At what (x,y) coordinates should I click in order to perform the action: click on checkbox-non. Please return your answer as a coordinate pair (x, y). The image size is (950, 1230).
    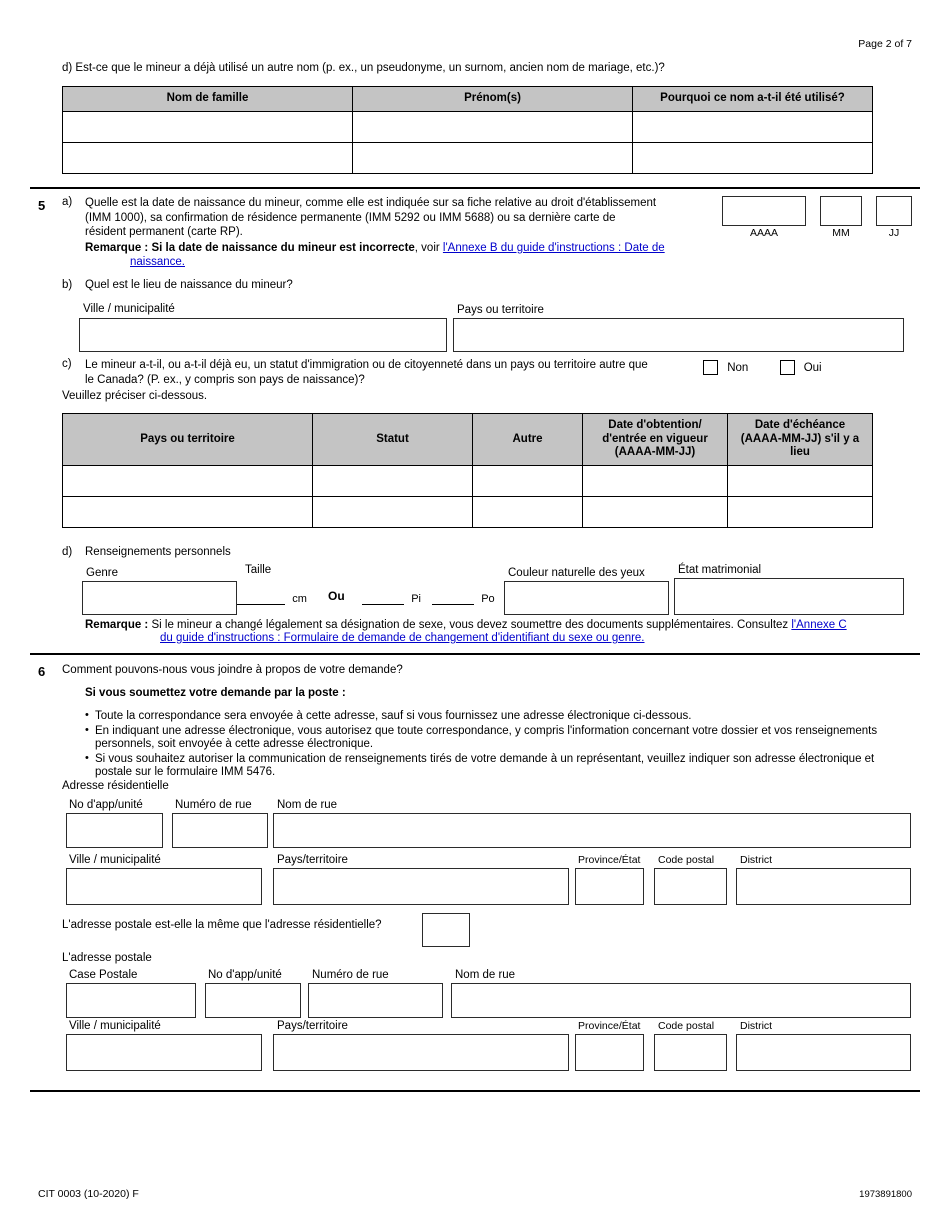
    Looking at the image, I should click on (710, 367).